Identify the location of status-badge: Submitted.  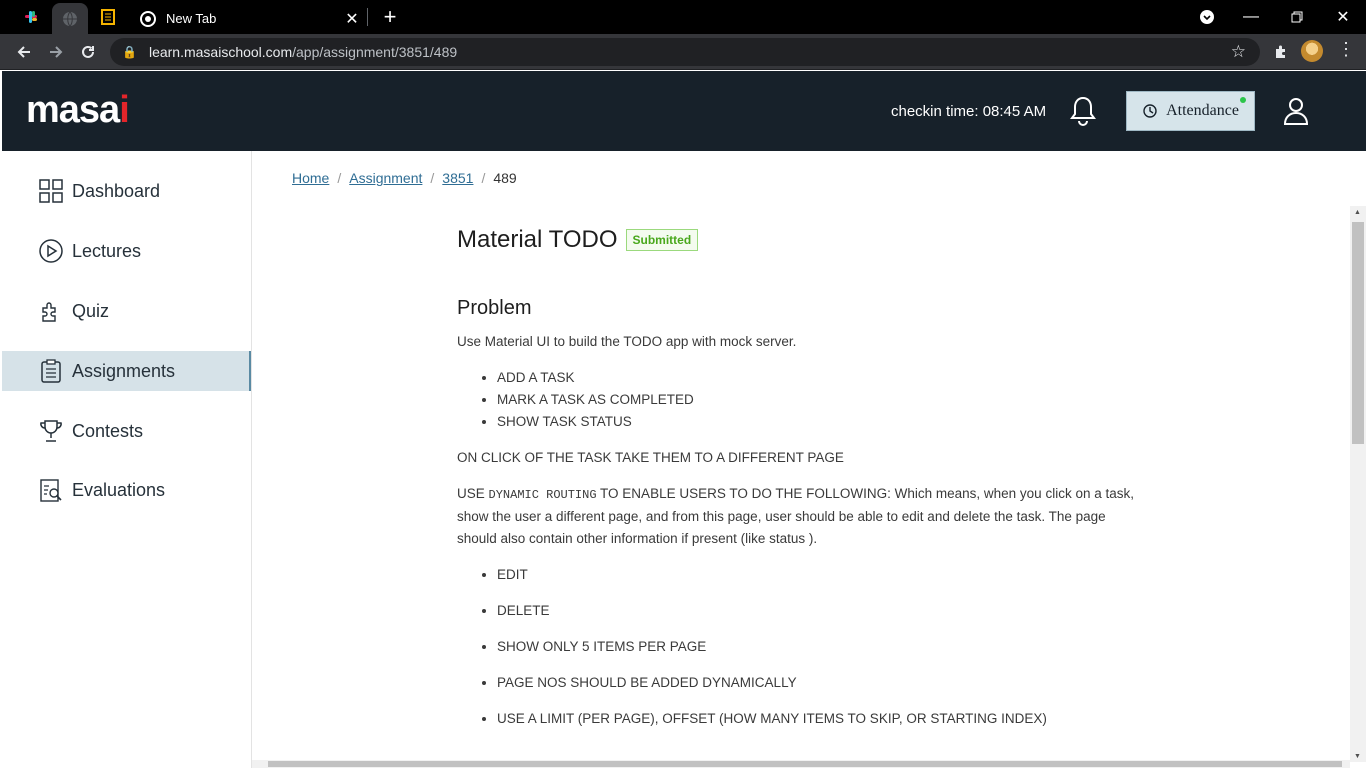
(662, 240).